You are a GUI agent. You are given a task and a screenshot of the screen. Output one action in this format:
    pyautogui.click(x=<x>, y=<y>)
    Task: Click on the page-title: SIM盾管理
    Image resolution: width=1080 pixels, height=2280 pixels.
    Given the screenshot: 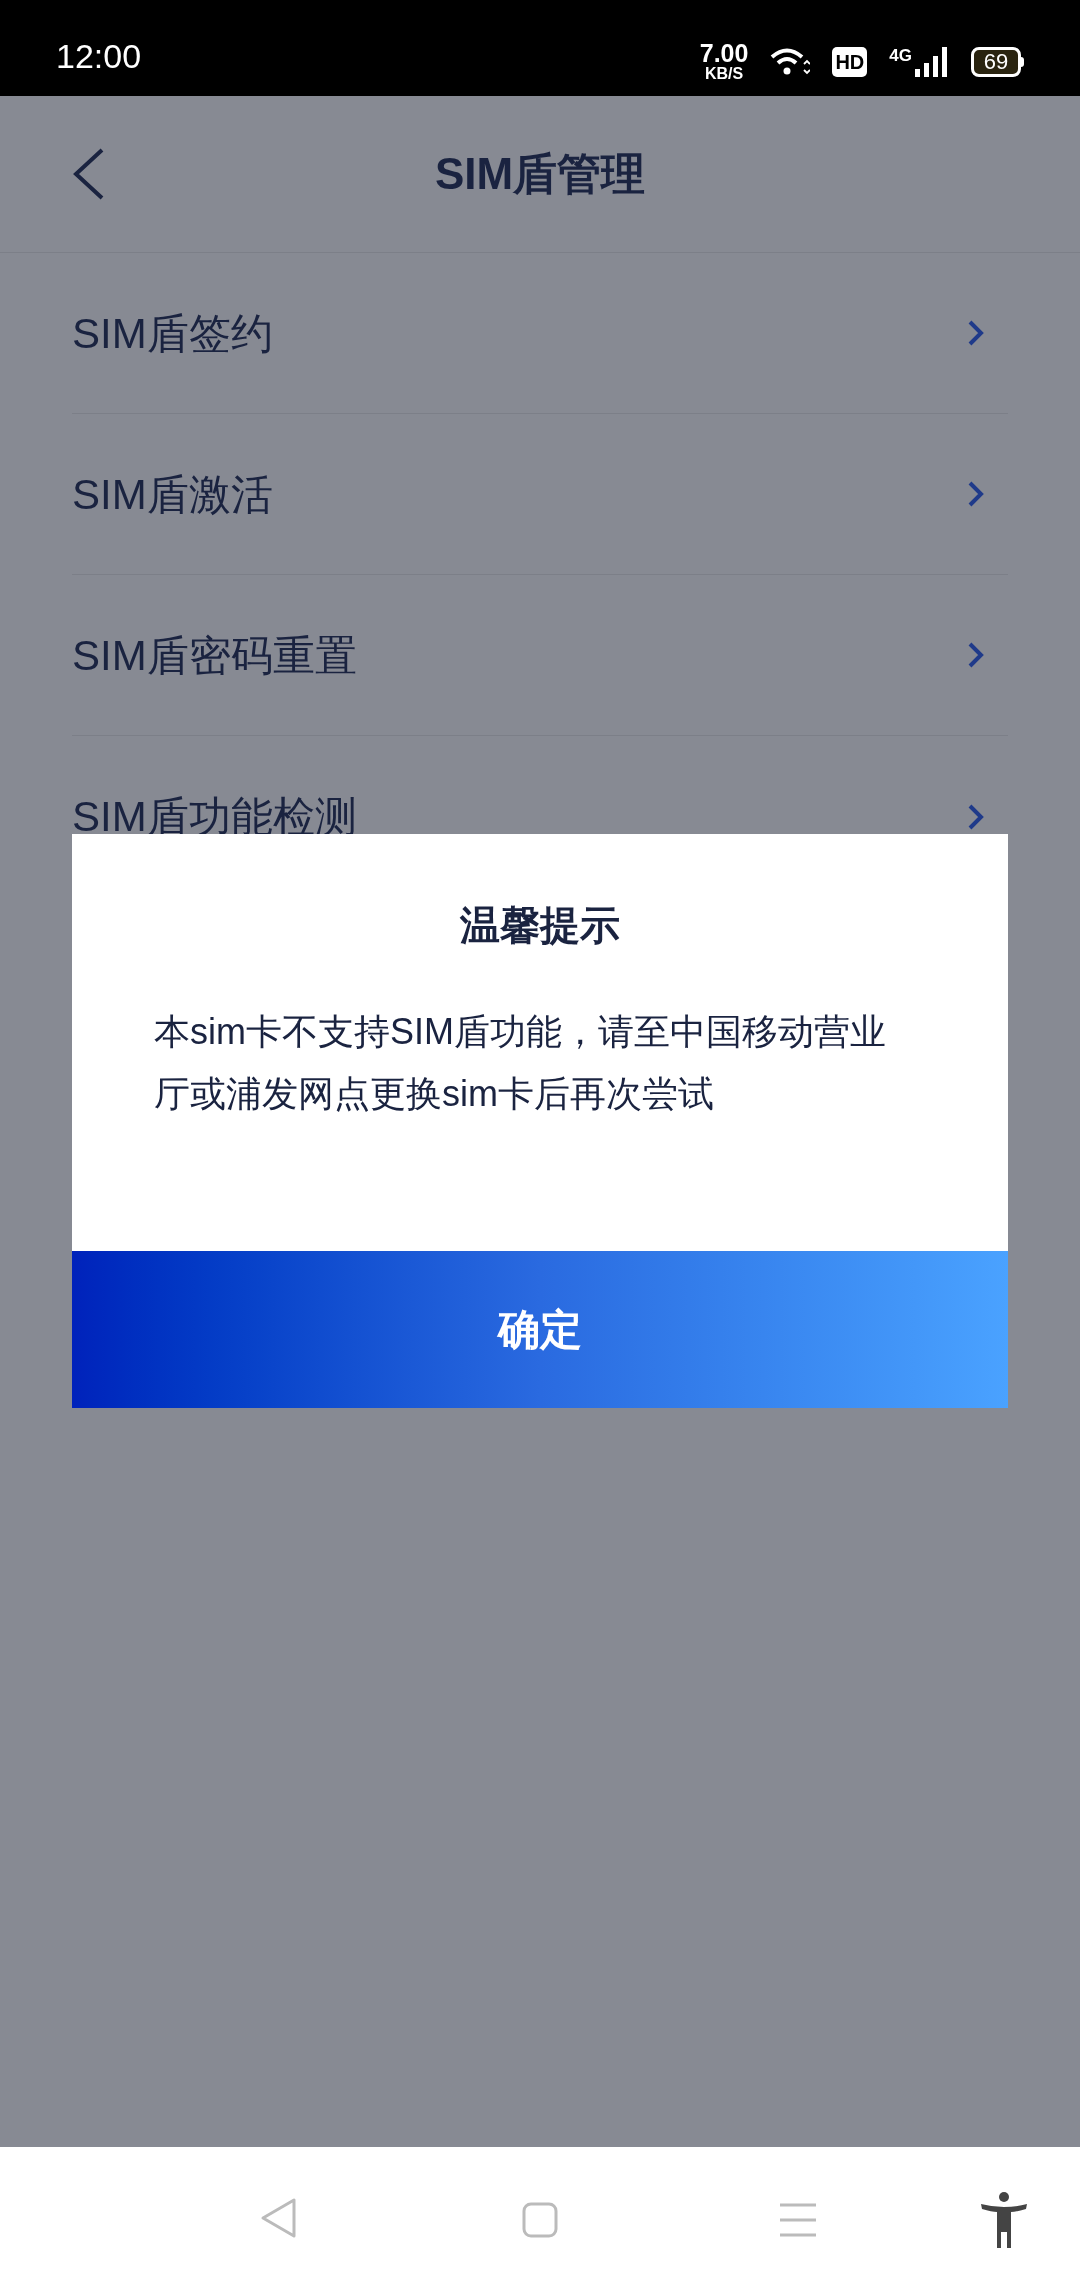 What is the action you would take?
    pyautogui.click(x=540, y=174)
    